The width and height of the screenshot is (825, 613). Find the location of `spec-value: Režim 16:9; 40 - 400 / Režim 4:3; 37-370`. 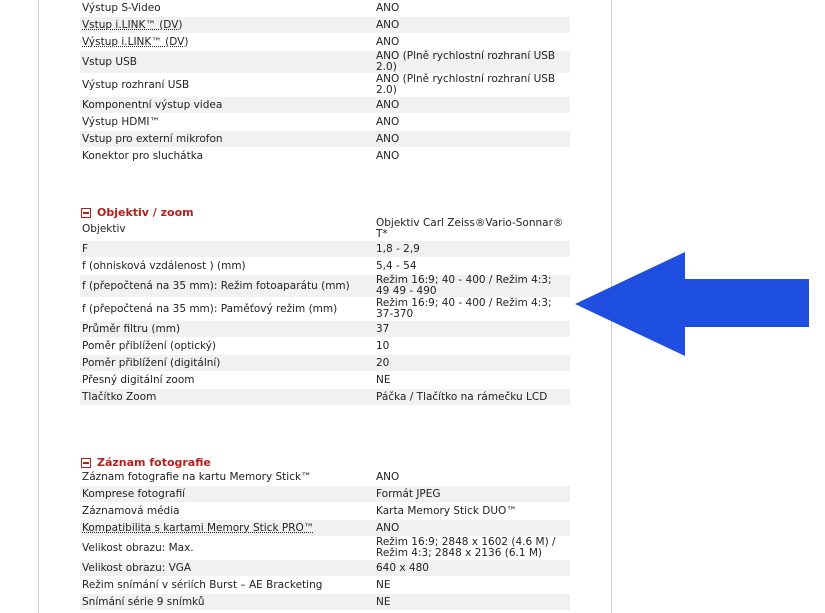

spec-value: Režim 16:9; 40 - 400 / Režim 4:3; 37-370 is located at coordinates (464, 308).